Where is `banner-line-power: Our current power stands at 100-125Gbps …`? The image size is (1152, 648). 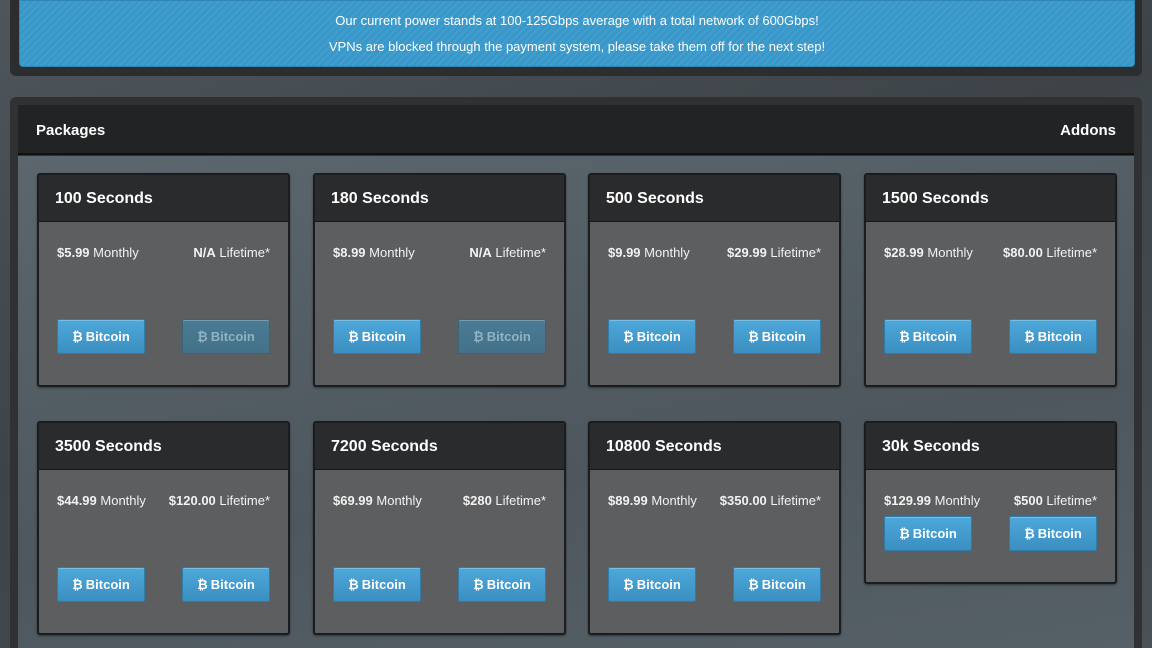 banner-line-power: Our current power stands at 100-125Gbps … is located at coordinates (577, 20).